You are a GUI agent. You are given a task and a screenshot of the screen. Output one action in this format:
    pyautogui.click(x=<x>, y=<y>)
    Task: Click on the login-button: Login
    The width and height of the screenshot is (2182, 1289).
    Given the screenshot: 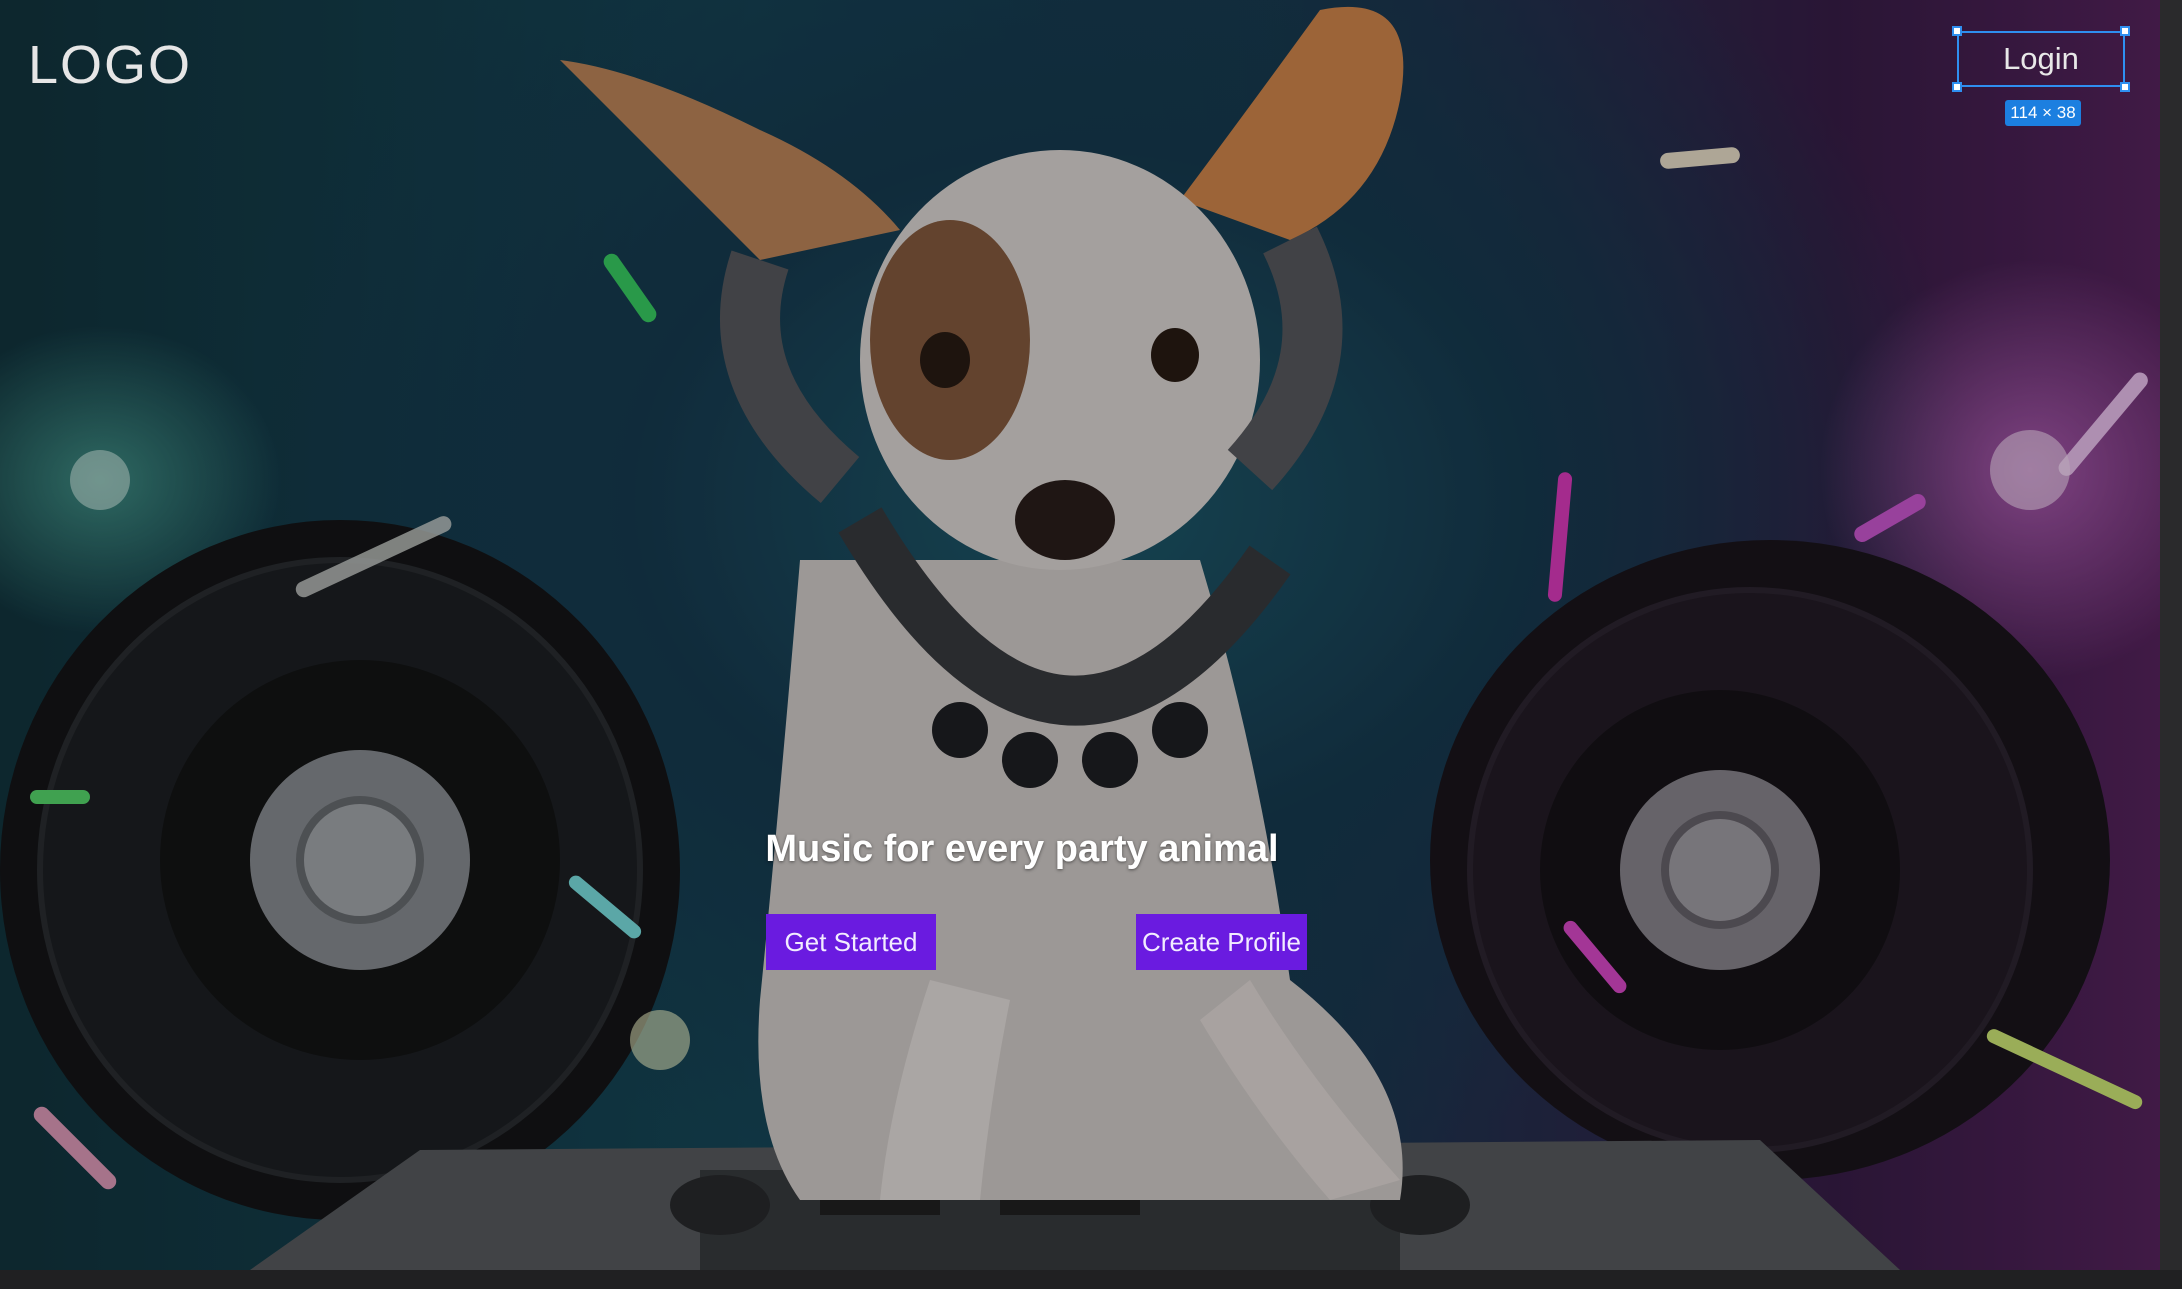 What is the action you would take?
    pyautogui.click(x=2041, y=59)
    